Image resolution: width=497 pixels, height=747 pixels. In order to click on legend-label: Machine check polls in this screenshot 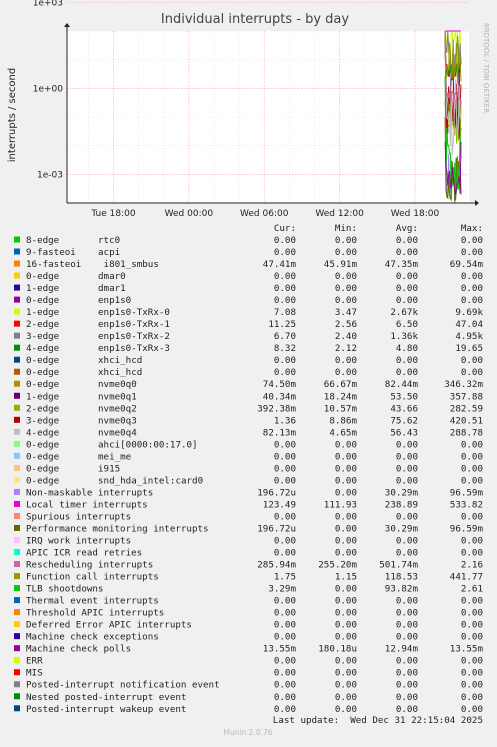, I will do `click(78, 649)`.